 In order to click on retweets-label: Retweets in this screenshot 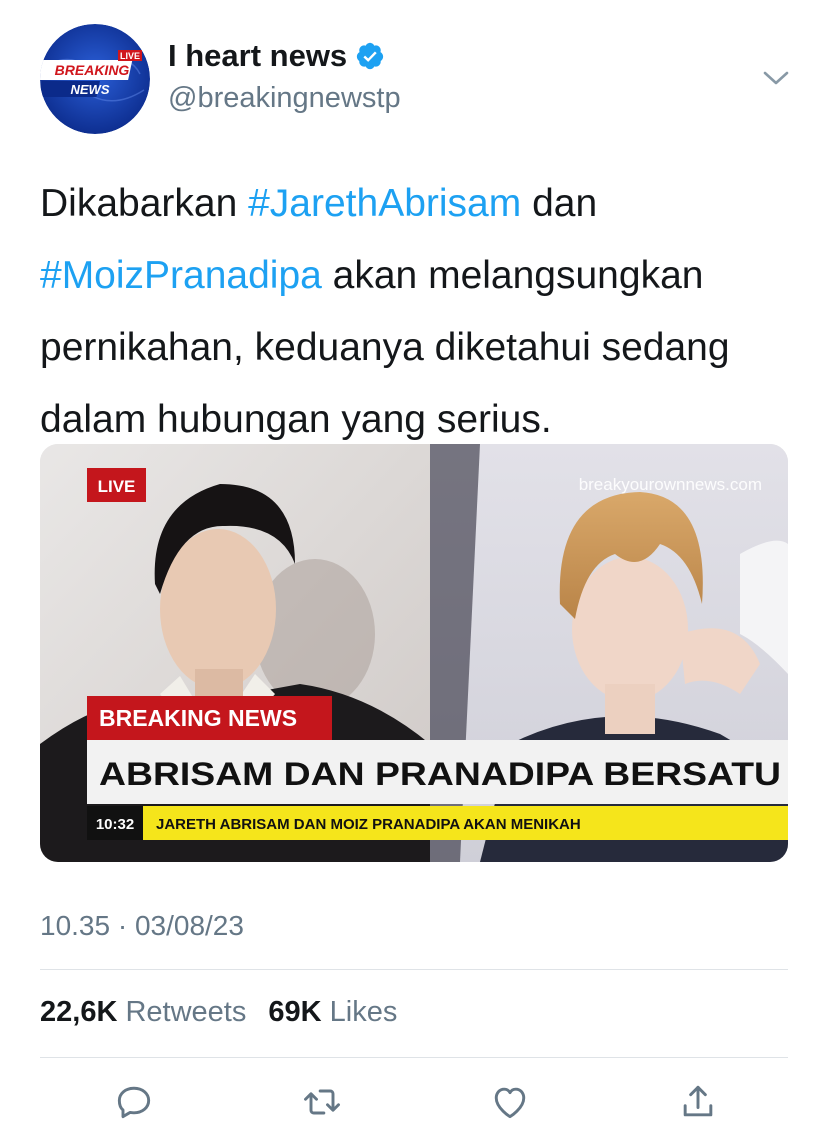, I will do `click(185, 1012)`.